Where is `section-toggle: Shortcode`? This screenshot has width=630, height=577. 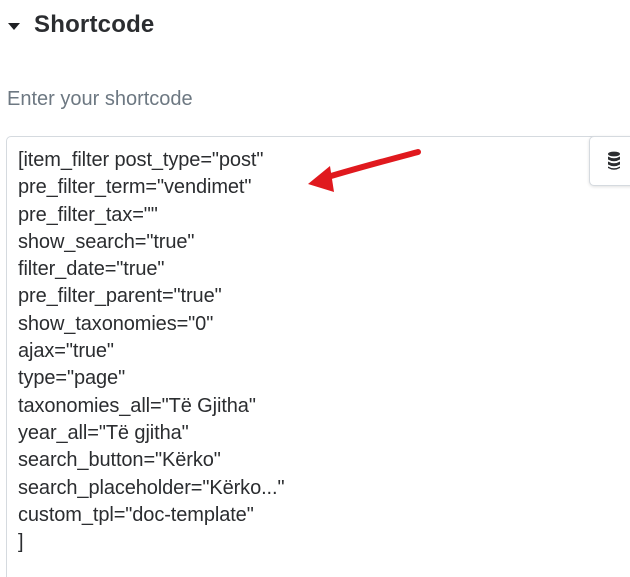
section-toggle: Shortcode is located at coordinates (81, 25).